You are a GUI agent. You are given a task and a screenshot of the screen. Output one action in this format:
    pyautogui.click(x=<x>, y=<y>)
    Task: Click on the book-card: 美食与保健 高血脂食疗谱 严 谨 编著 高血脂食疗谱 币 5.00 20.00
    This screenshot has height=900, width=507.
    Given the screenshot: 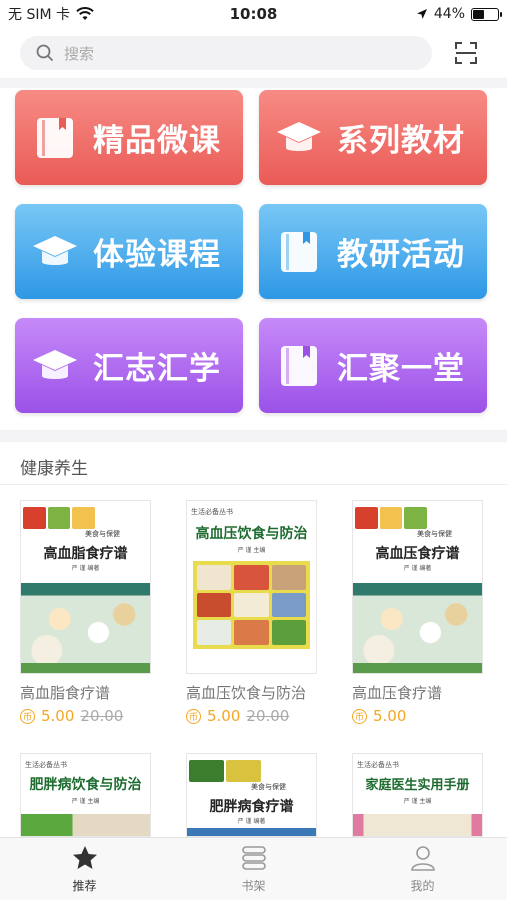 What is the action you would take?
    pyautogui.click(x=85, y=612)
    